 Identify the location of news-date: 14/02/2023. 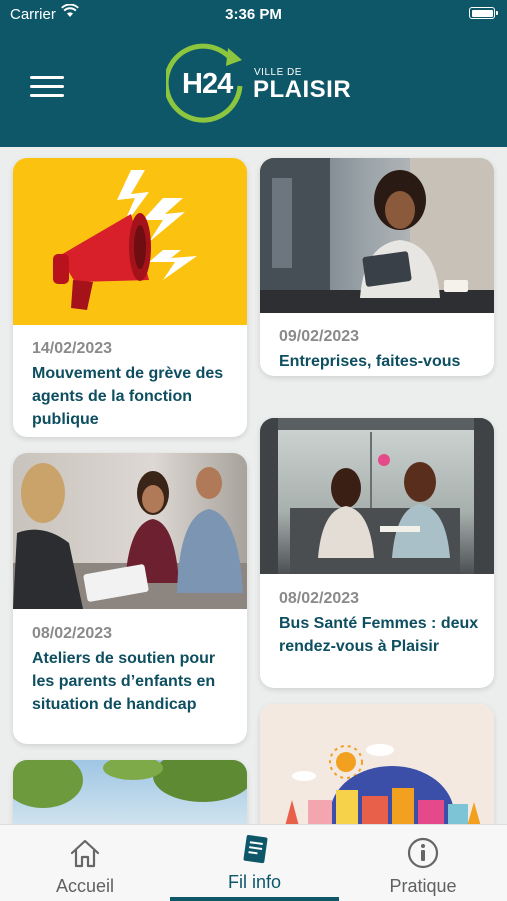
(72, 348).